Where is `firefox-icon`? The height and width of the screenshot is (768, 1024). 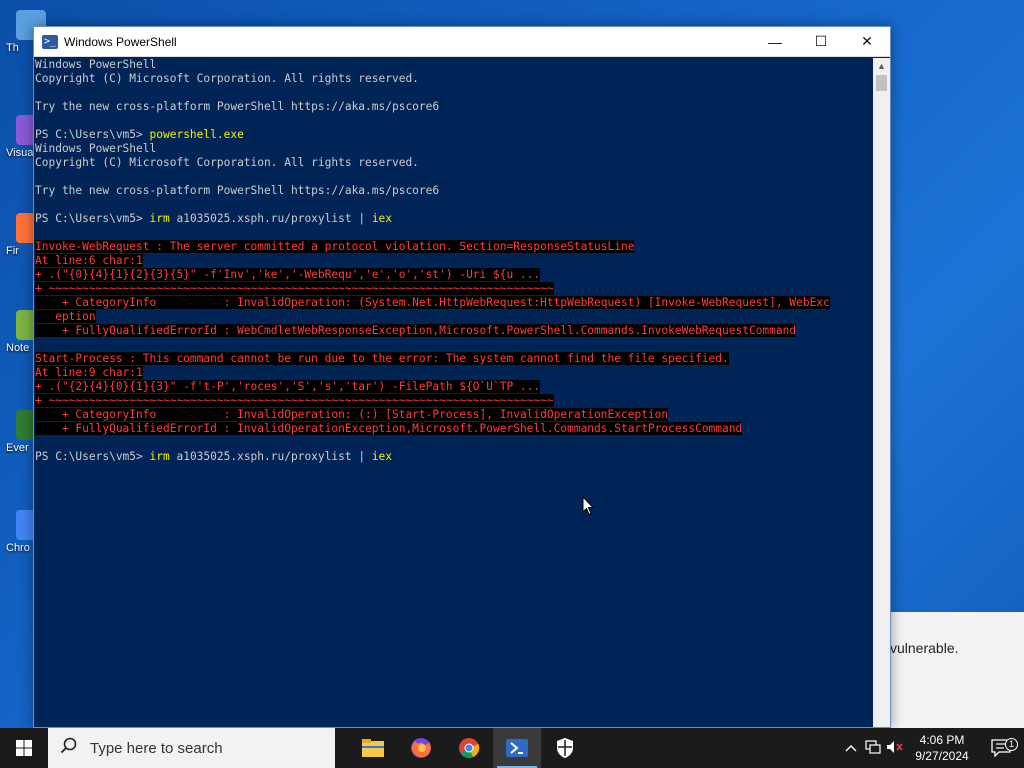
firefox-icon is located at coordinates (421, 748).